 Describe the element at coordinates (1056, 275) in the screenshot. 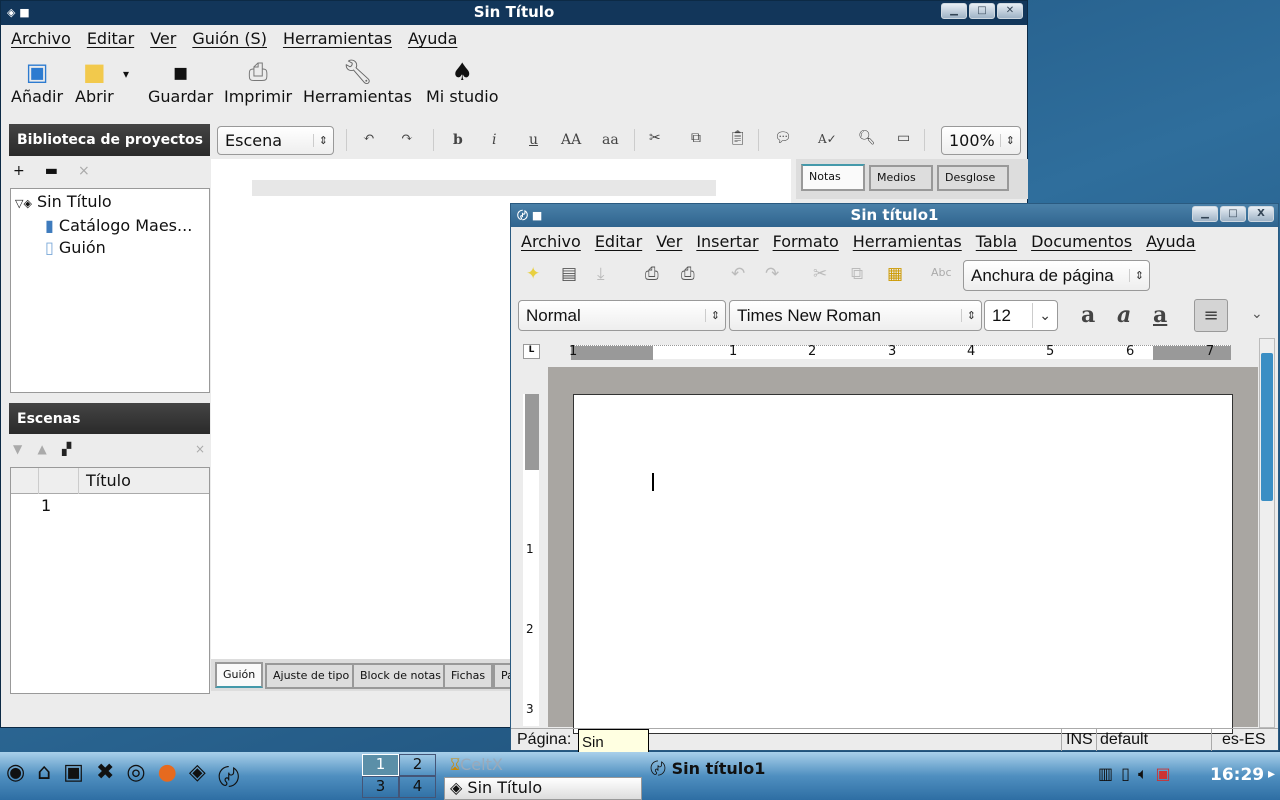

I see `zoom-select: Anchura de página ⇕` at that location.